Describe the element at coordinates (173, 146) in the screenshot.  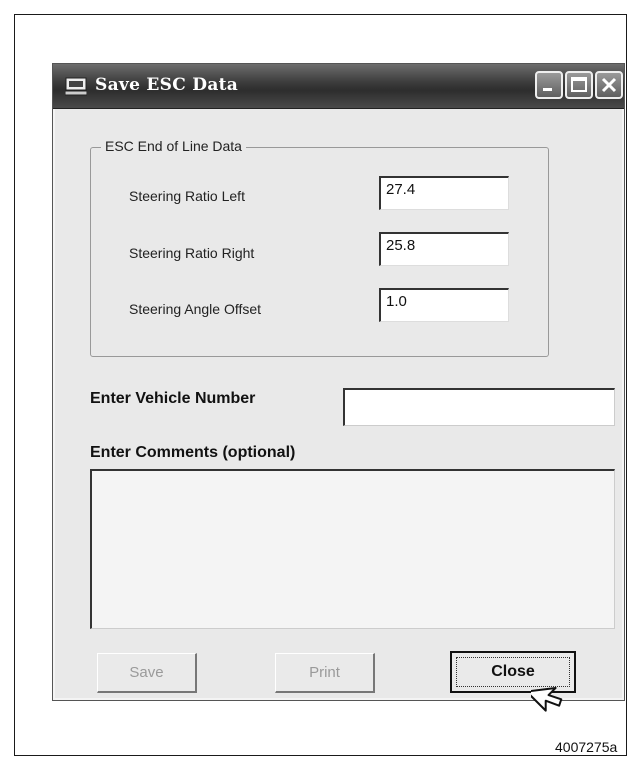
I see `group-legend: ESC End of Line Data` at that location.